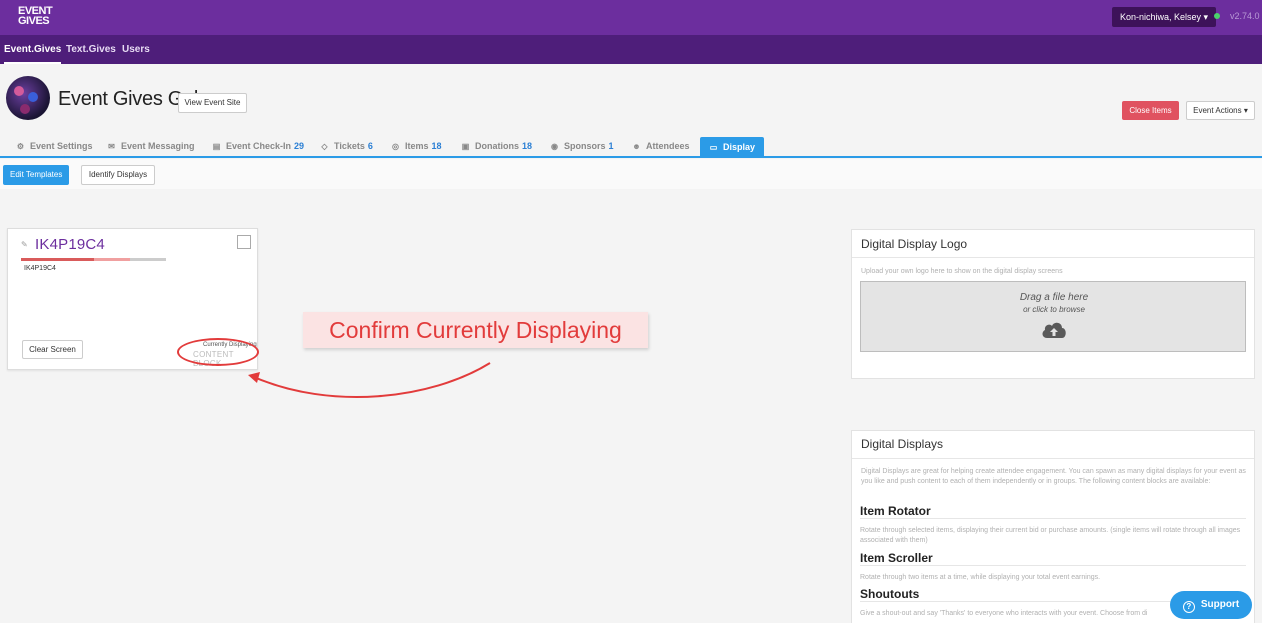 The image size is (1262, 623). I want to click on tab-attendees: ☻ Attendees, so click(661, 146).